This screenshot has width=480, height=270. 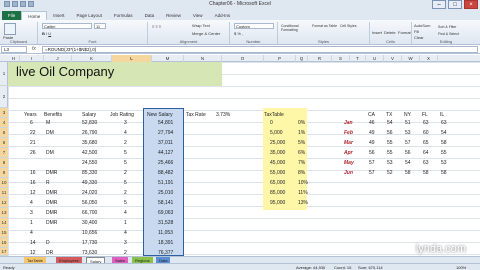 I want to click on wrap-text-button: Wrap Text, so click(x=201, y=25).